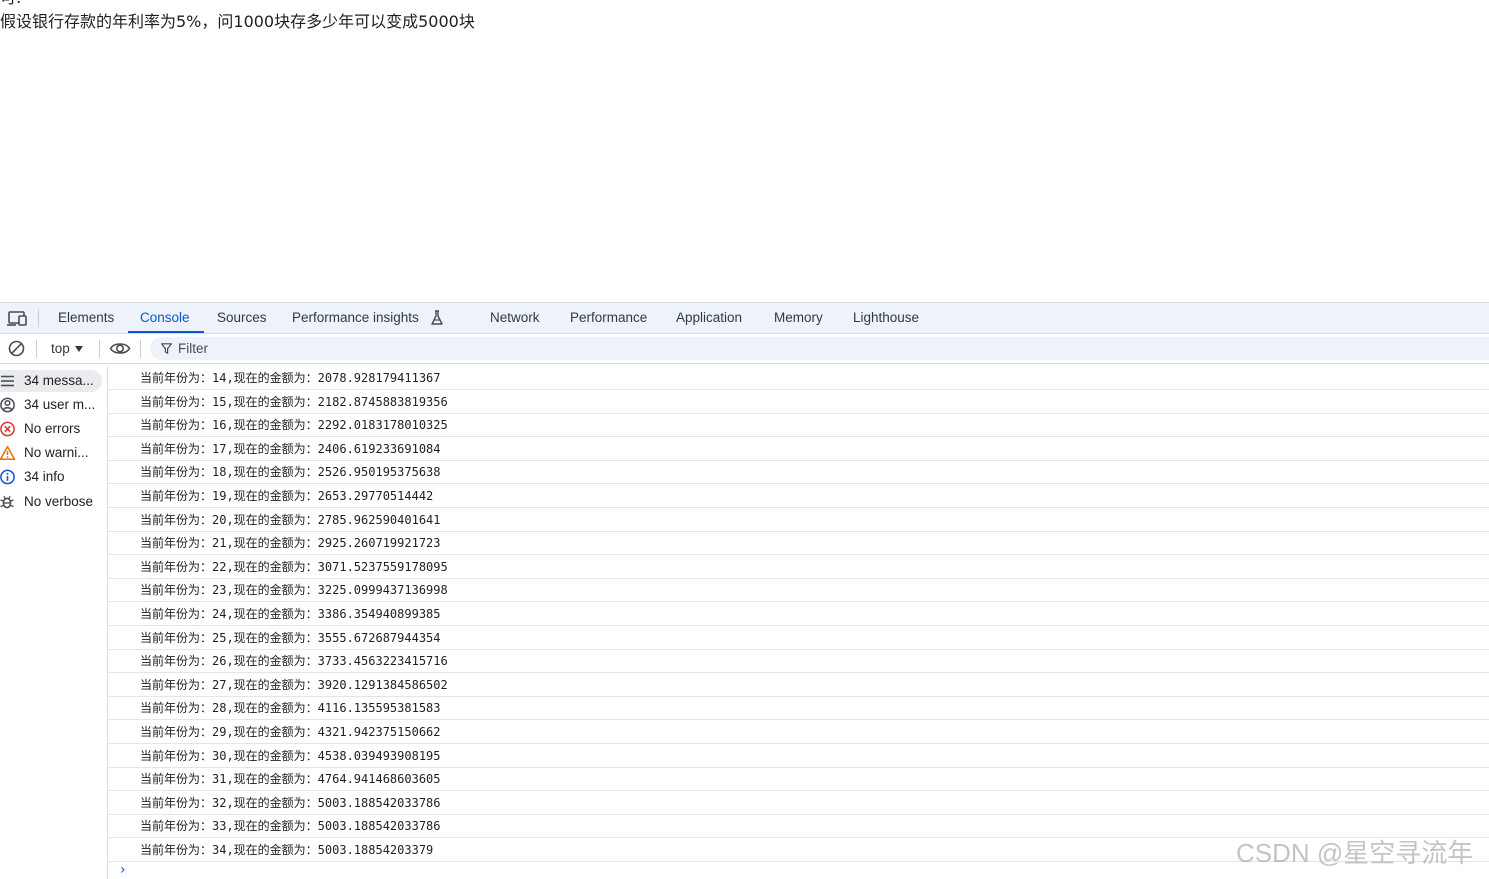  I want to click on sidebar-item-label: 34 info, so click(44, 476).